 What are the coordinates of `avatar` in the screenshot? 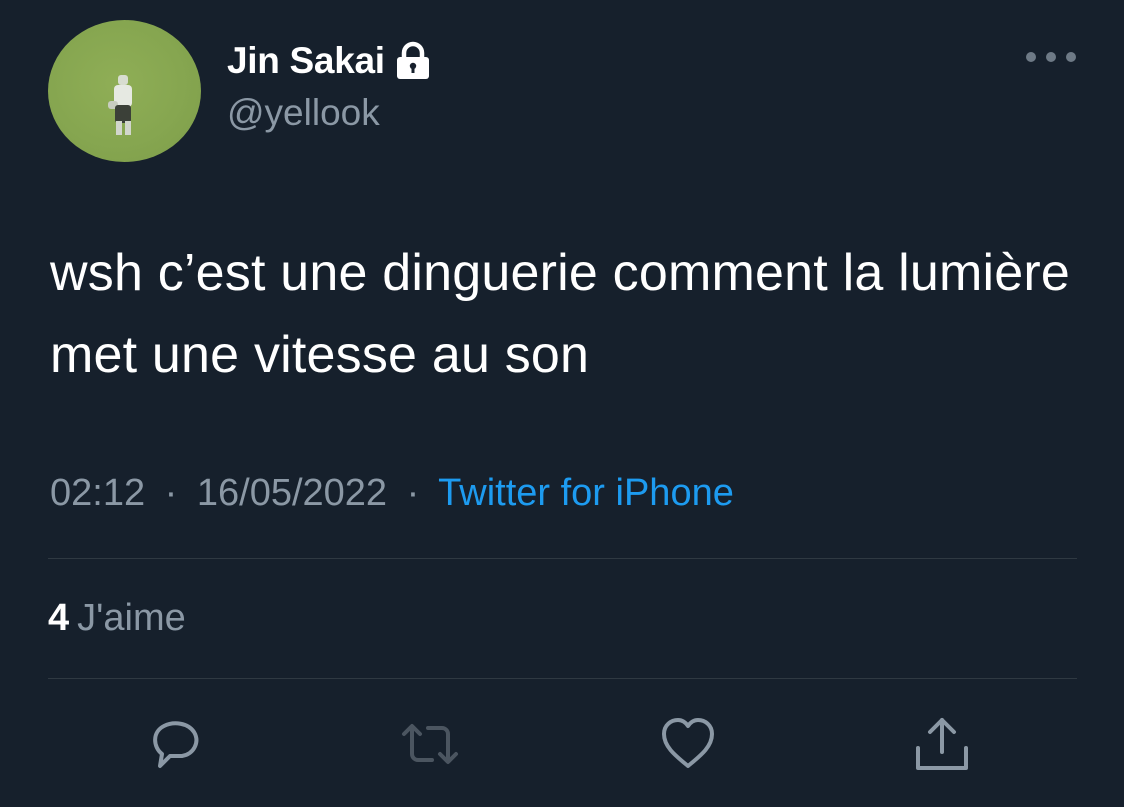 It's located at (124, 91).